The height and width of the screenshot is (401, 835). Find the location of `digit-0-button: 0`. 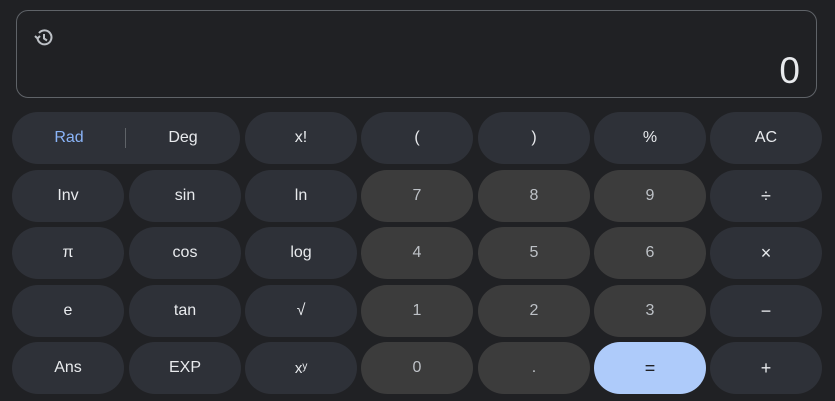

digit-0-button: 0 is located at coordinates (417, 368).